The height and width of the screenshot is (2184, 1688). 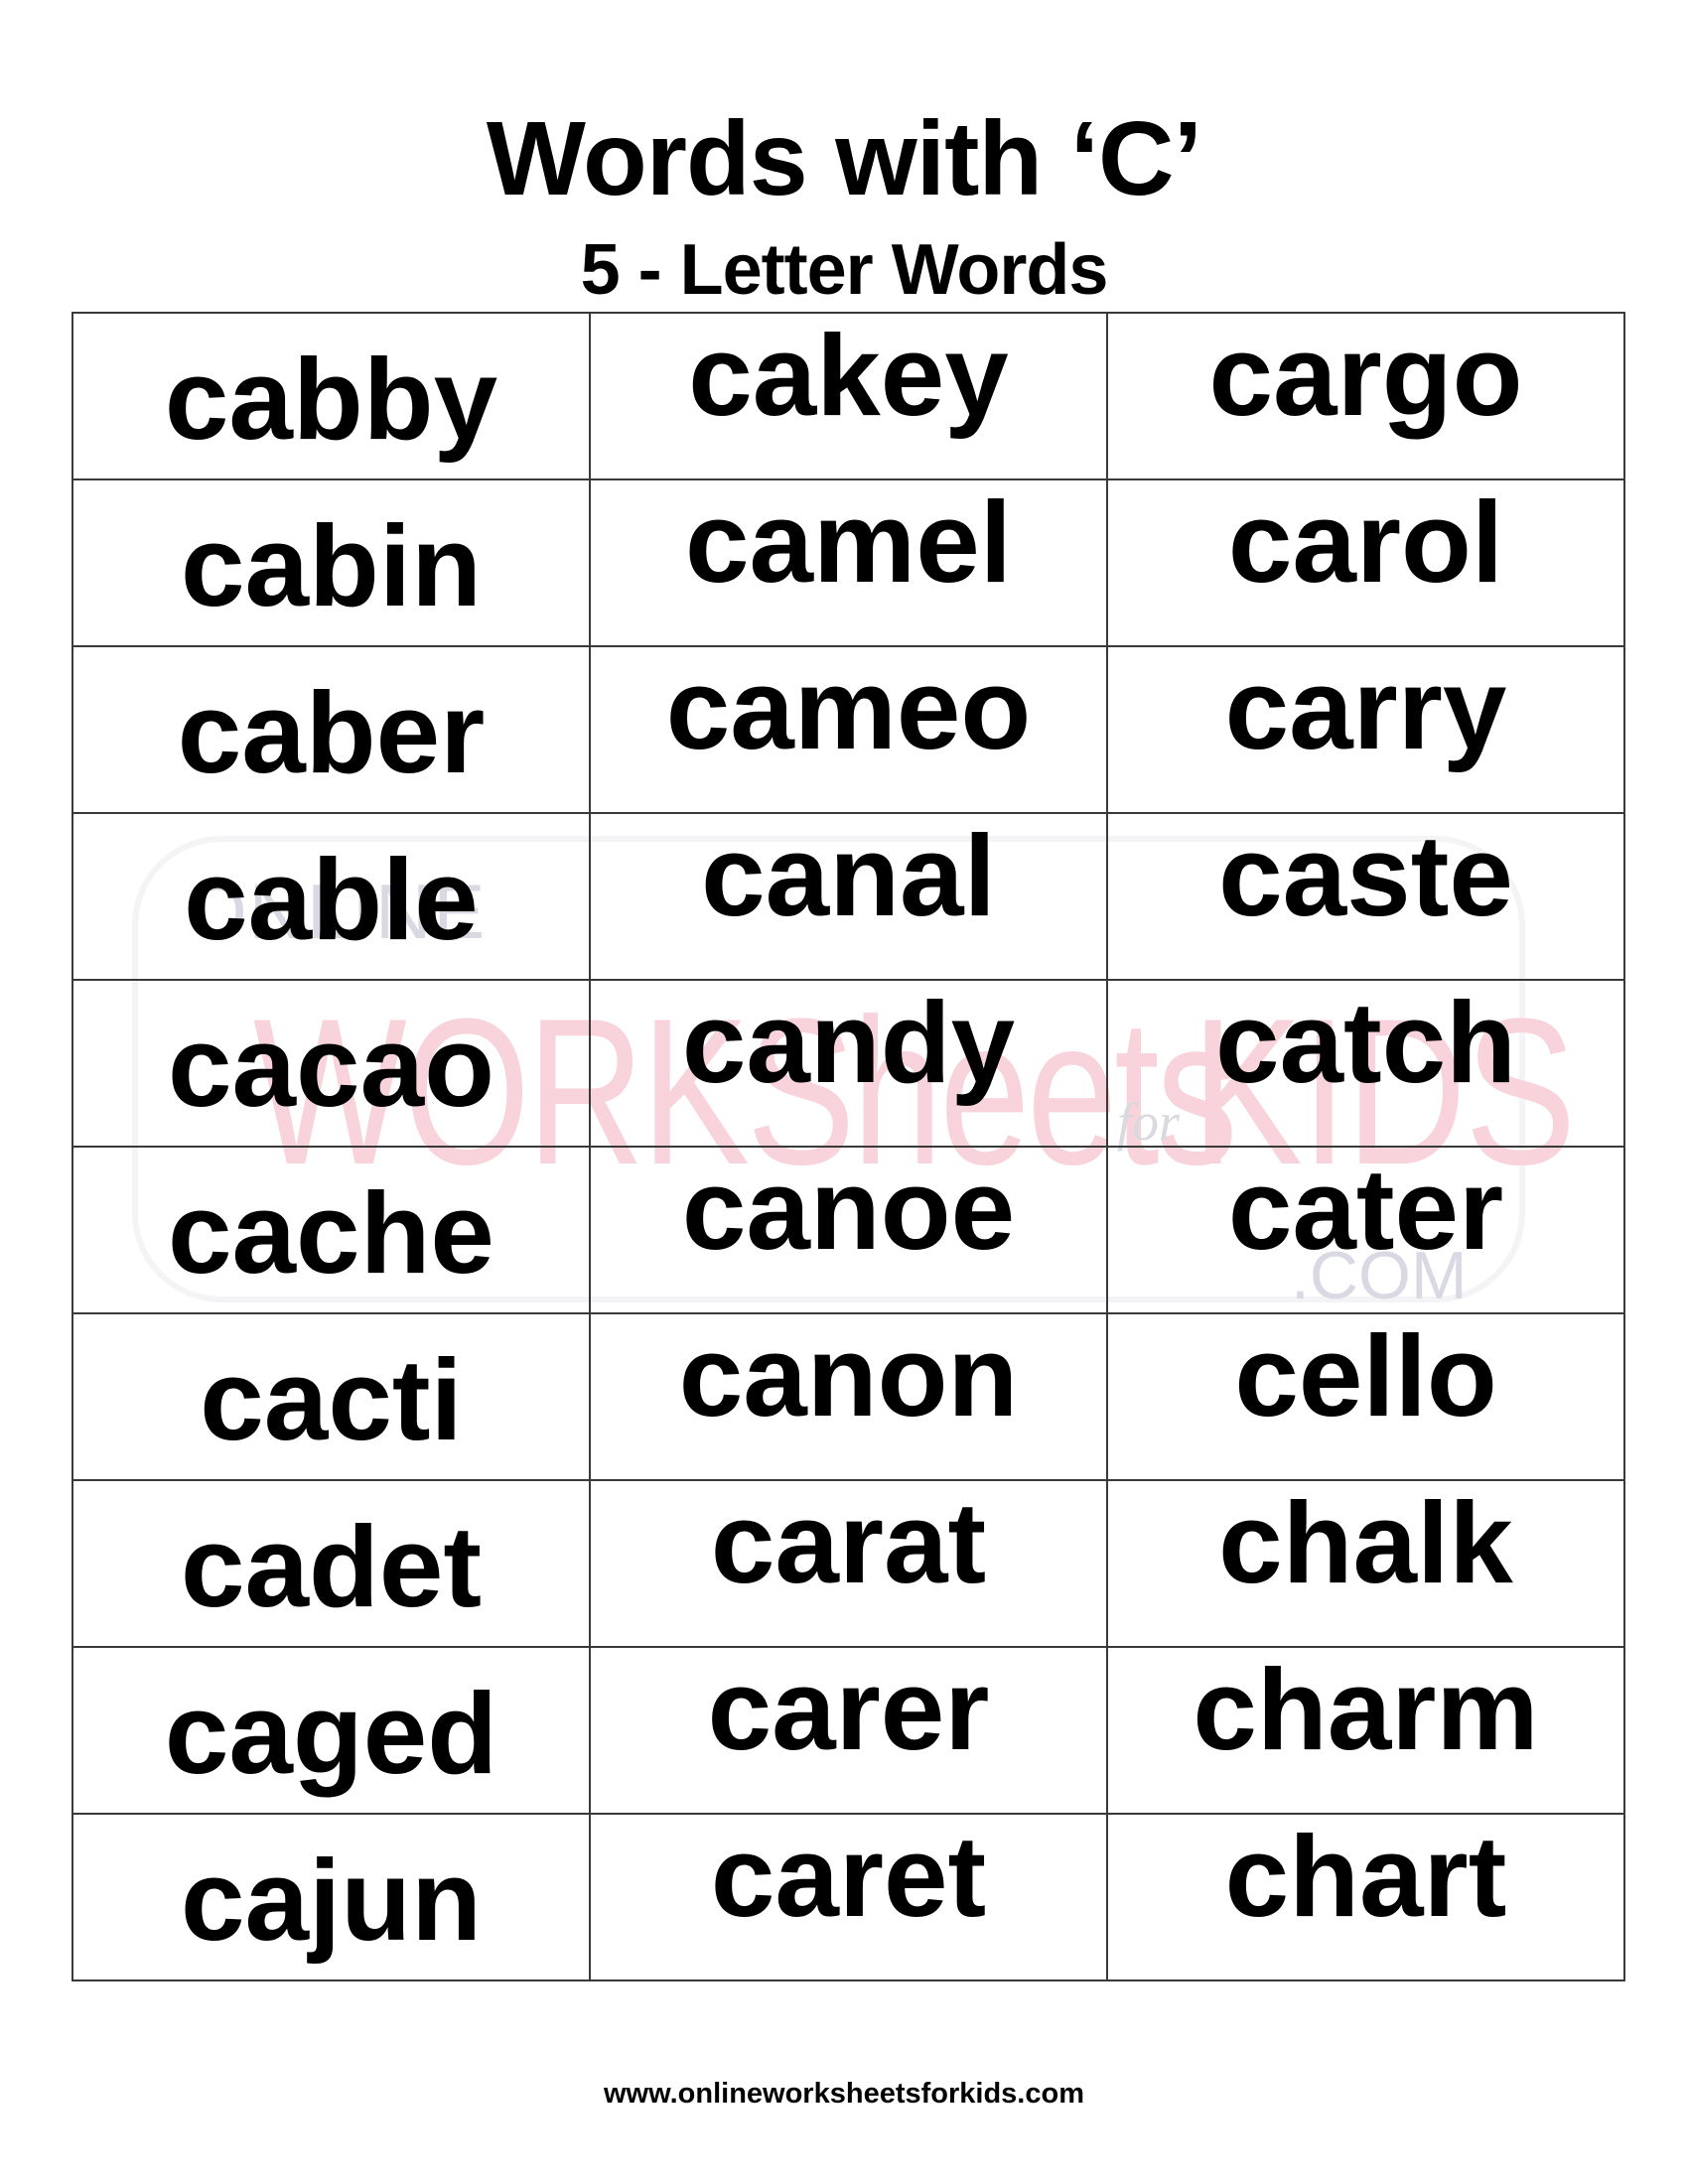 What do you see at coordinates (848, 542) in the screenshot?
I see `word: camel` at bounding box center [848, 542].